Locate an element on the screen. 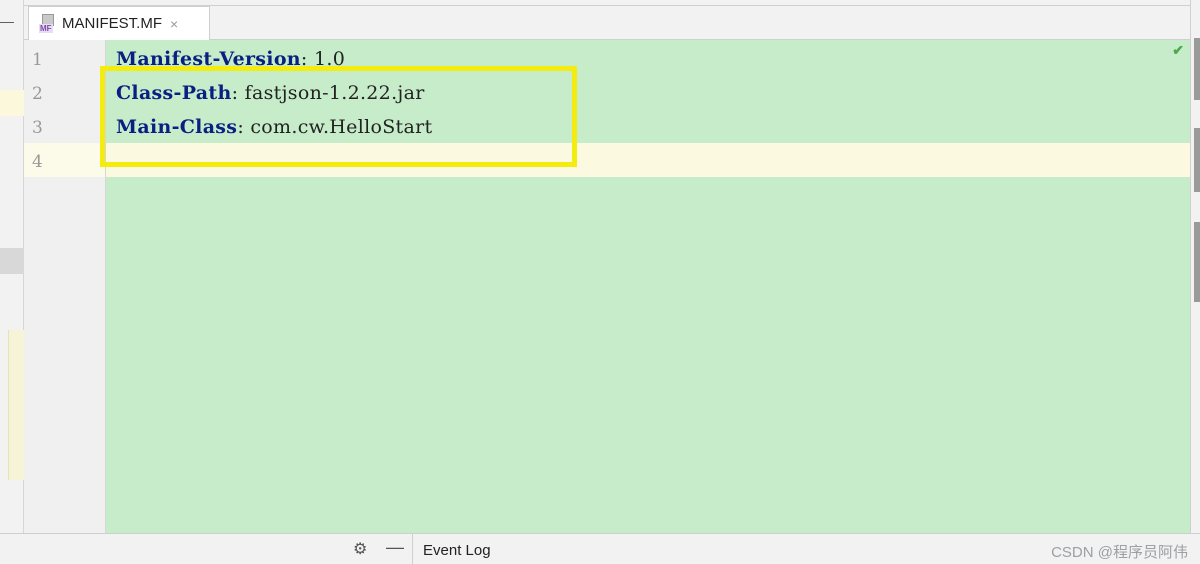 The height and width of the screenshot is (564, 1200). panel-selection-marker is located at coordinates (16, 405).